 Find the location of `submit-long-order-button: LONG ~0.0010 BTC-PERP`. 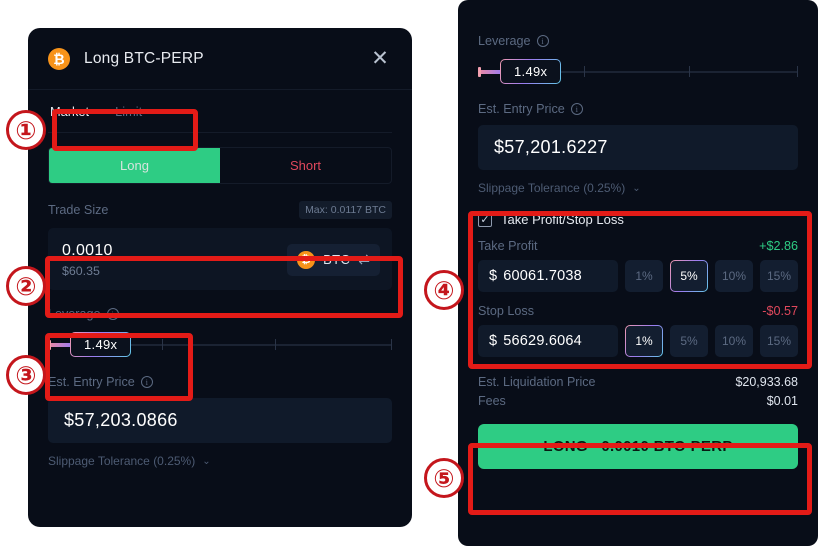

submit-long-order-button: LONG ~0.0010 BTC-PERP is located at coordinates (638, 446).